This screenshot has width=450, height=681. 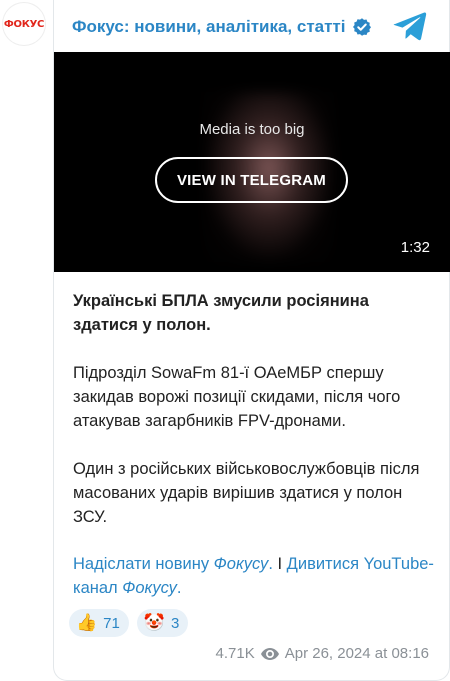 I want to click on verified-badge-icon, so click(x=362, y=27).